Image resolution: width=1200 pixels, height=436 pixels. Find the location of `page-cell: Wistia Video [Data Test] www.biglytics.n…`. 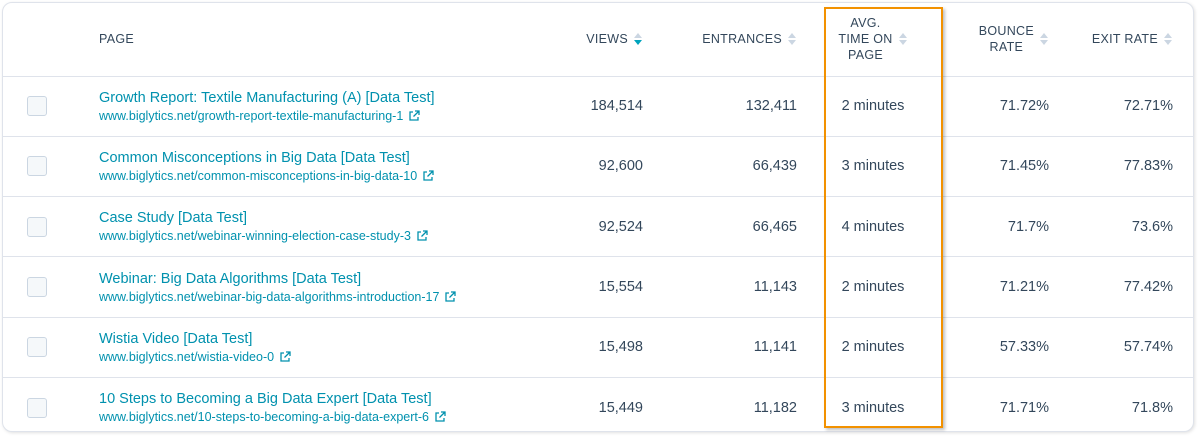

page-cell: Wistia Video [Data Test] www.biglytics.n… is located at coordinates (303, 347).